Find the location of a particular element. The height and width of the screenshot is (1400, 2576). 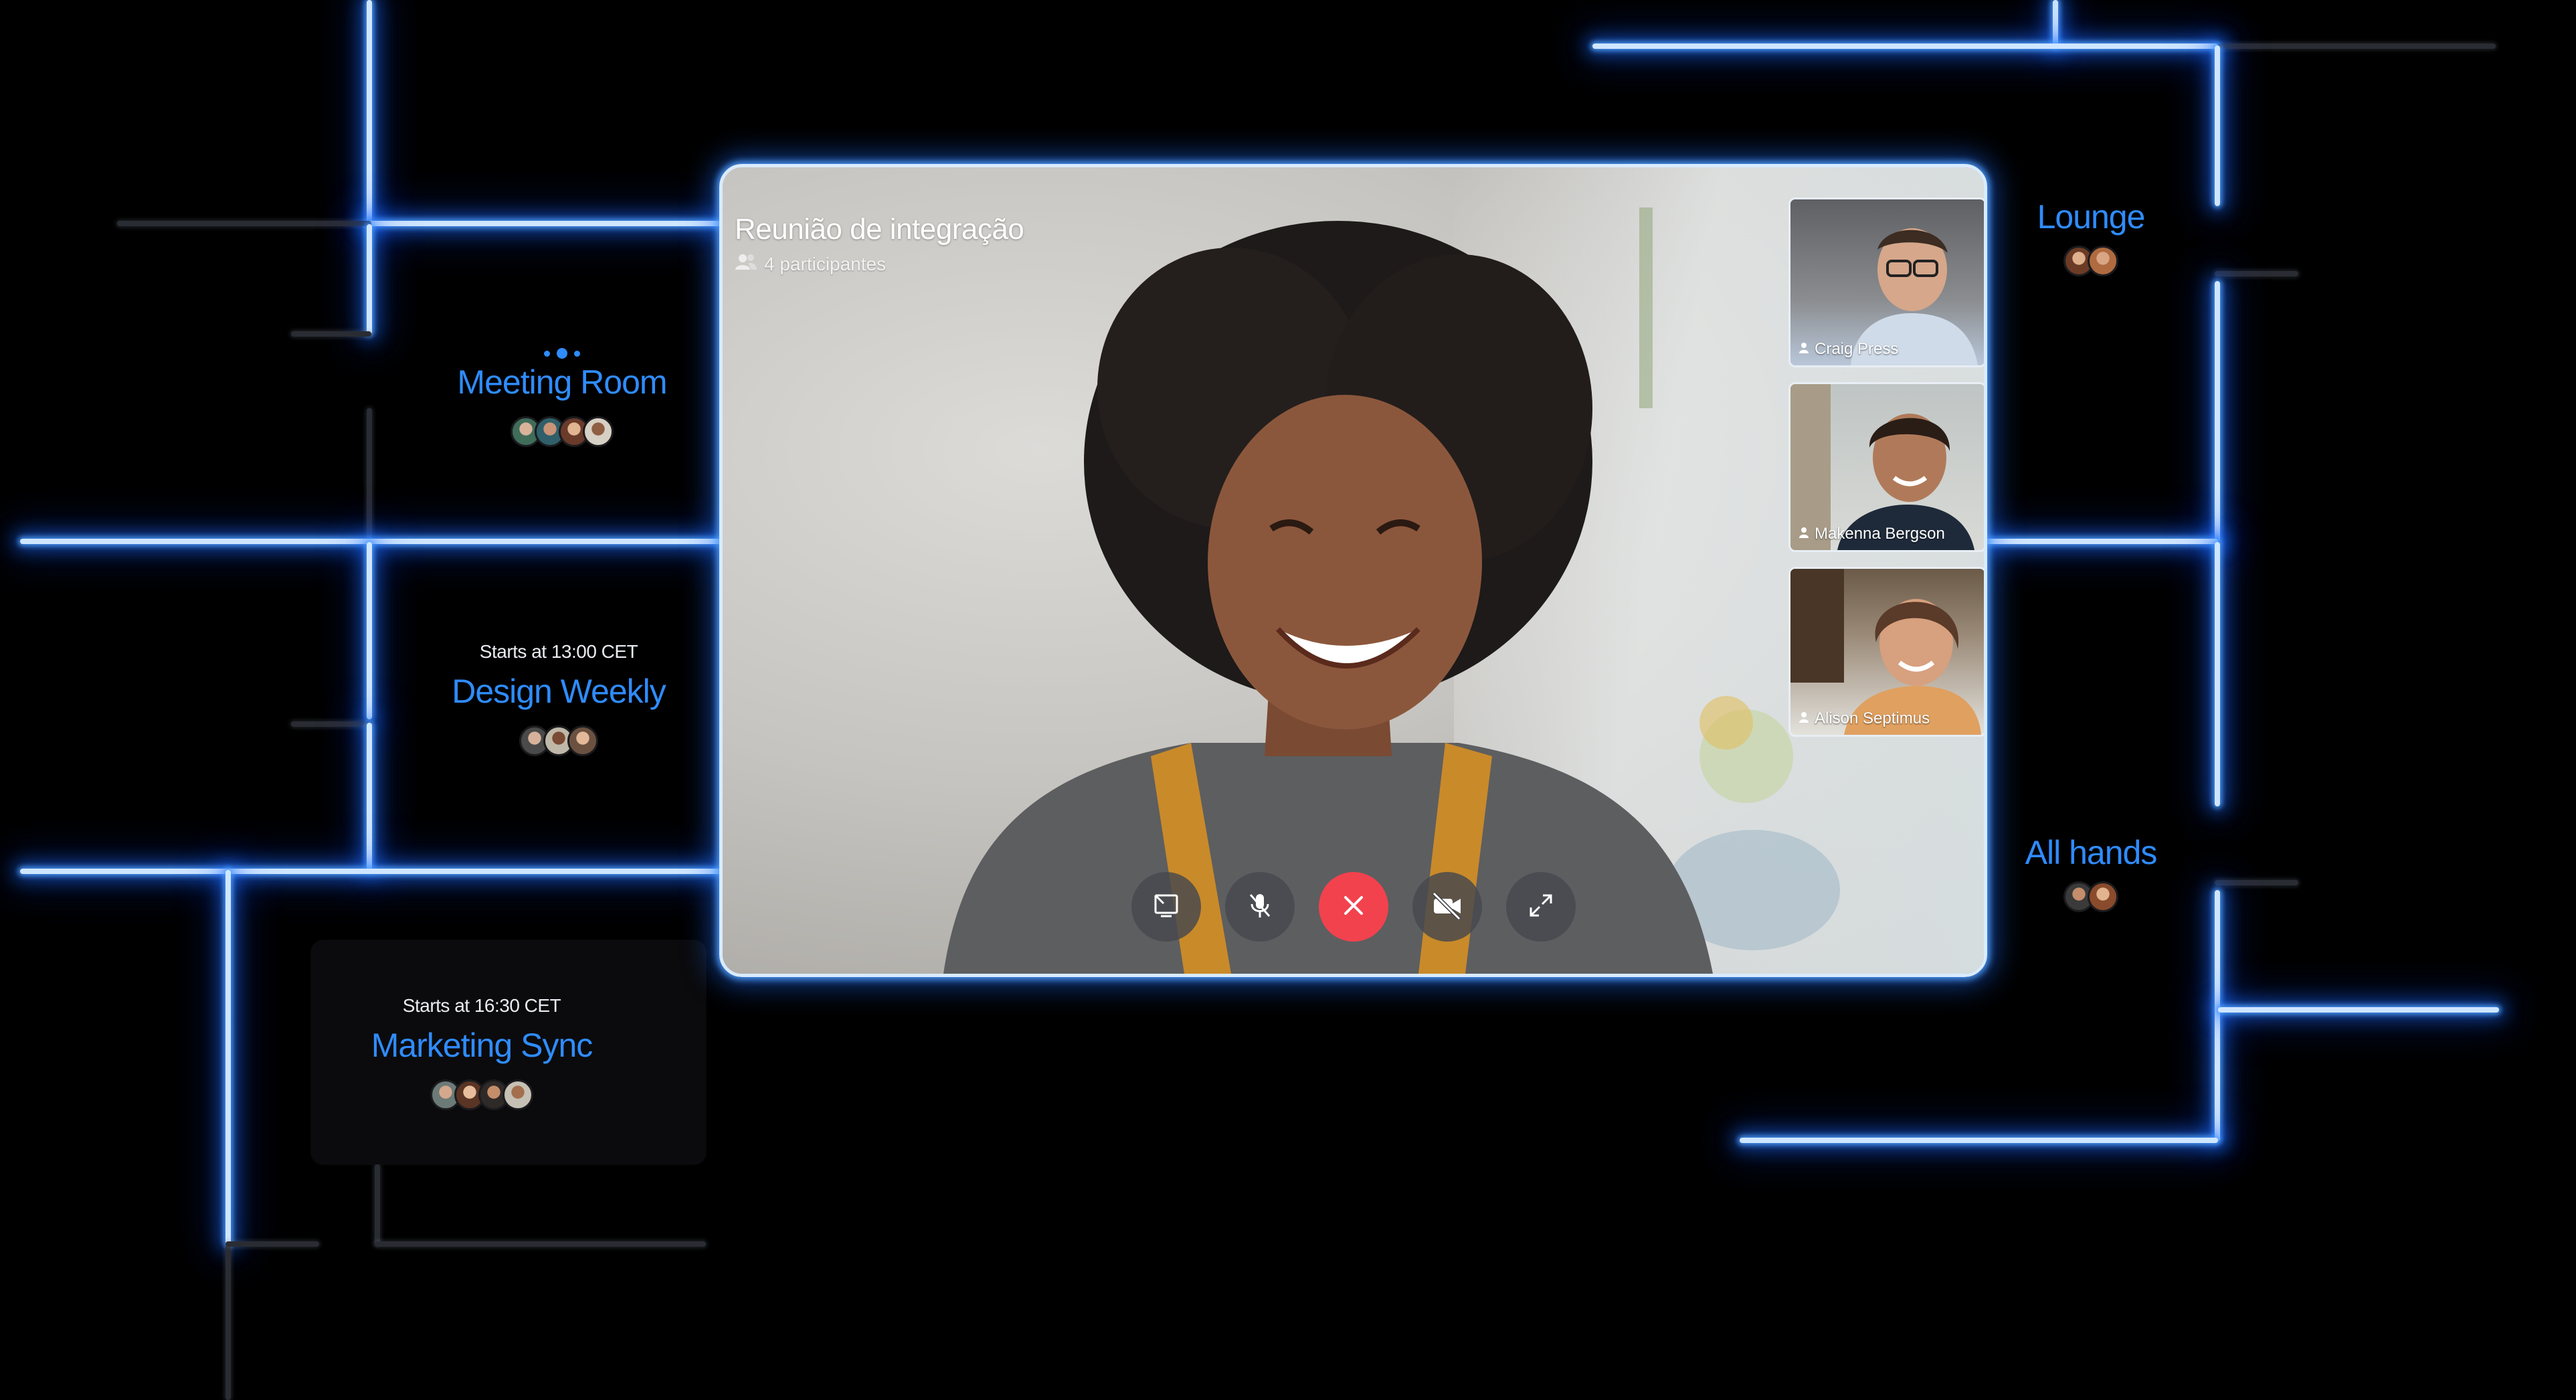

end-call-button is located at coordinates (1353, 907).